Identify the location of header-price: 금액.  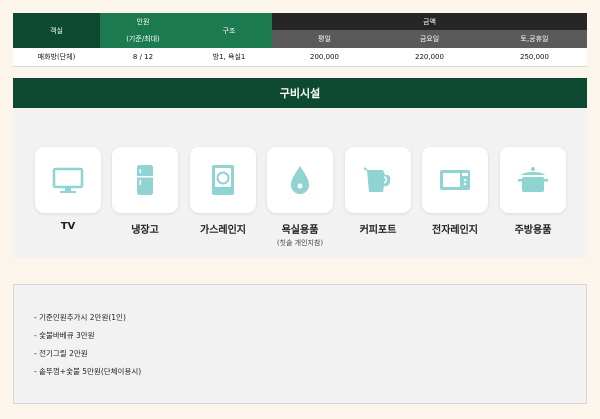
(429, 21).